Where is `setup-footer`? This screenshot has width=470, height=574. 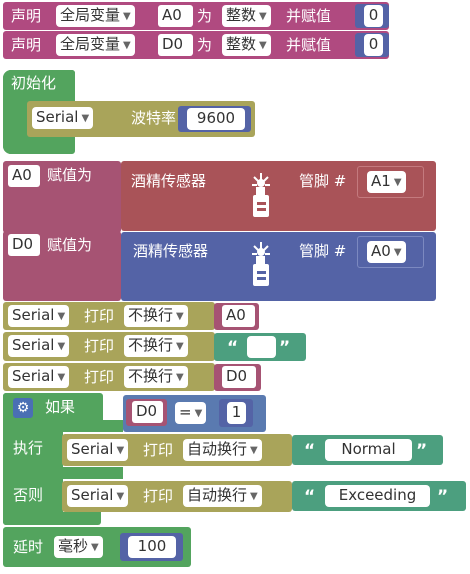 setup-footer is located at coordinates (36, 147).